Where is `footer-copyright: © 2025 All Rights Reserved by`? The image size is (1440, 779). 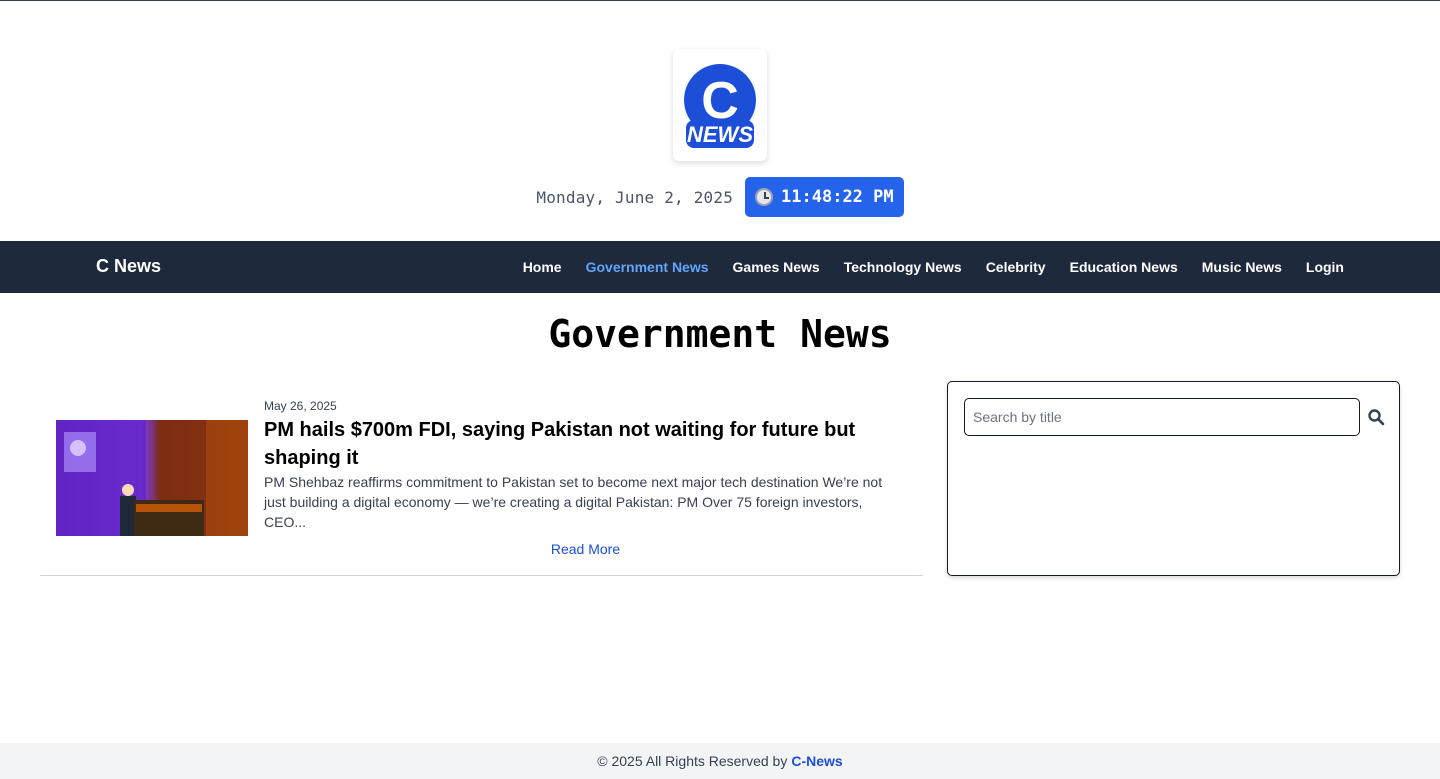
footer-copyright: © 2025 All Rights Reserved by is located at coordinates (692, 761).